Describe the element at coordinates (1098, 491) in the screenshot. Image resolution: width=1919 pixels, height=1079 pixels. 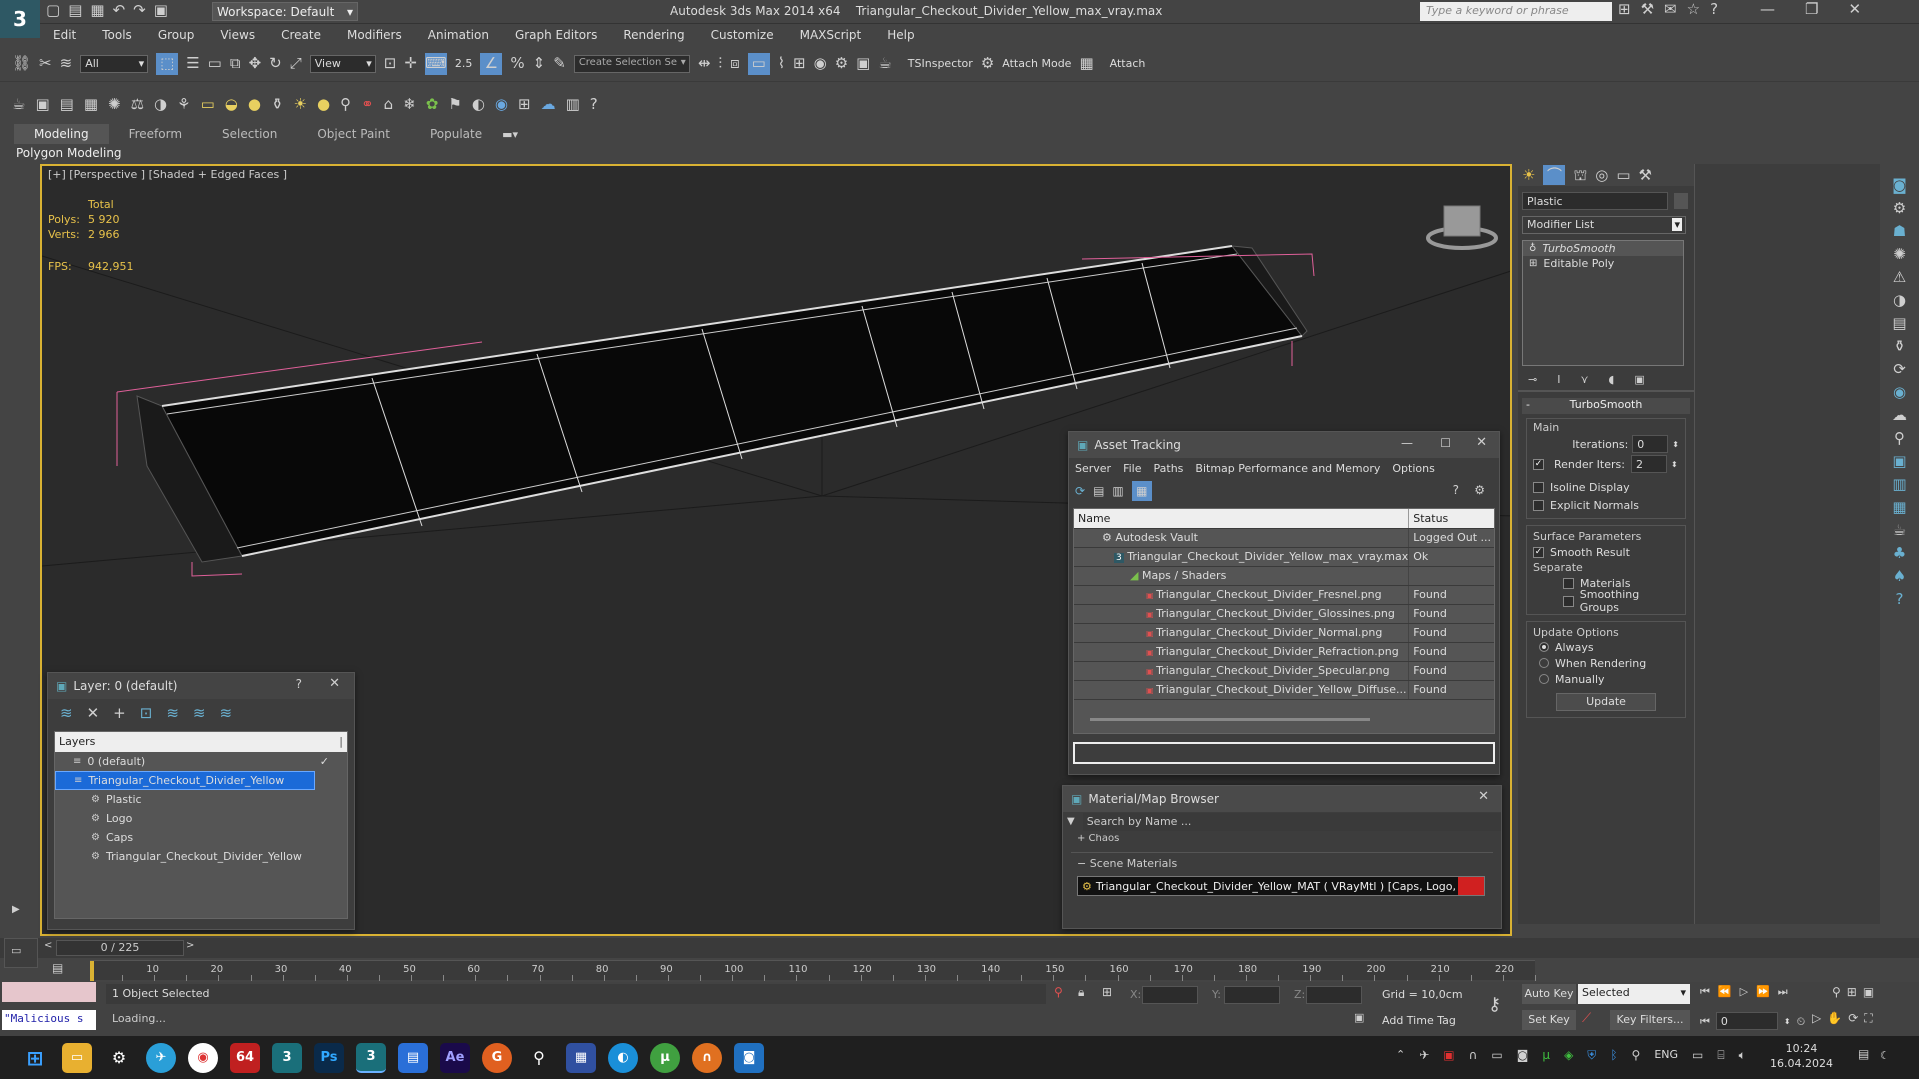
I see `list-view-icon: ▤` at that location.